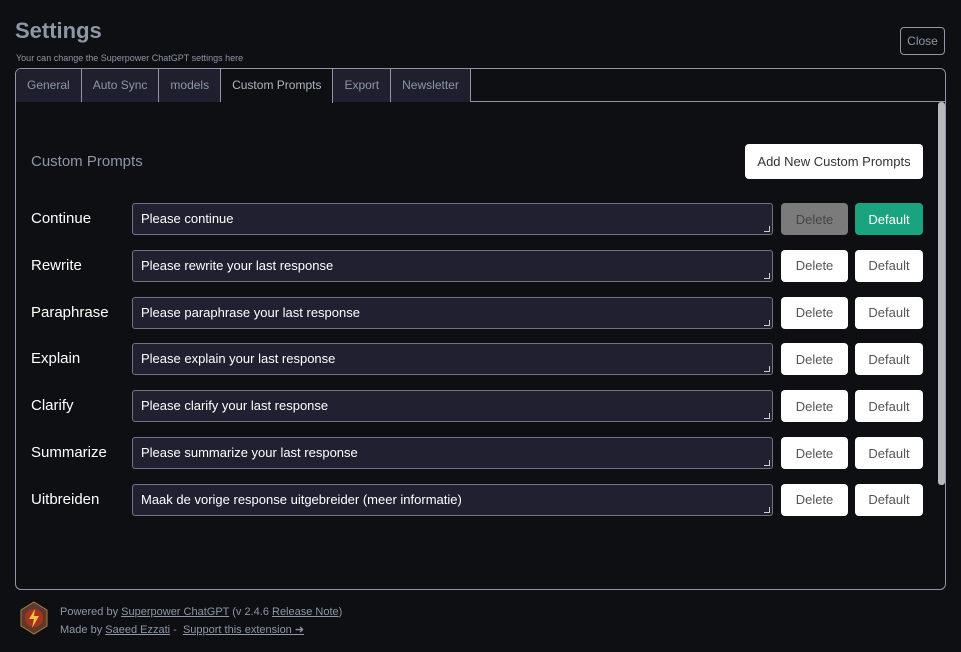 Image resolution: width=961 pixels, height=652 pixels. What do you see at coordinates (250, 612) in the screenshot?
I see `version-text: (v 2.4.6` at bounding box center [250, 612].